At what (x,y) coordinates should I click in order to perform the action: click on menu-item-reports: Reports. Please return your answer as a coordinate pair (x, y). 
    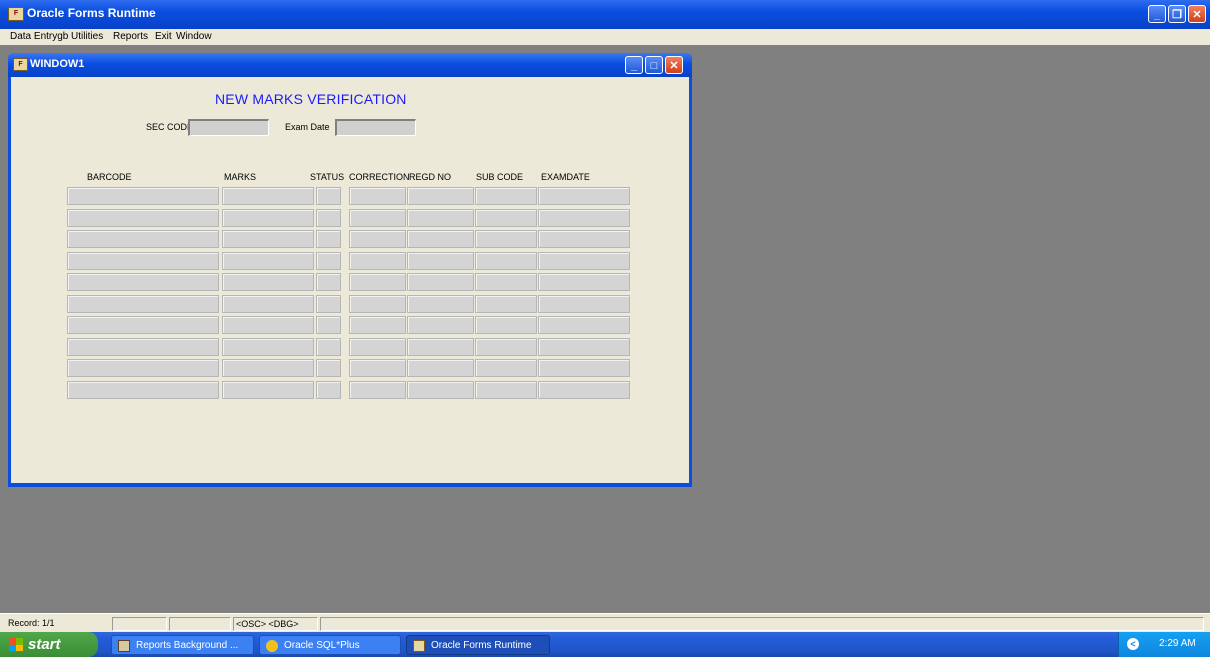
    Looking at the image, I should click on (130, 36).